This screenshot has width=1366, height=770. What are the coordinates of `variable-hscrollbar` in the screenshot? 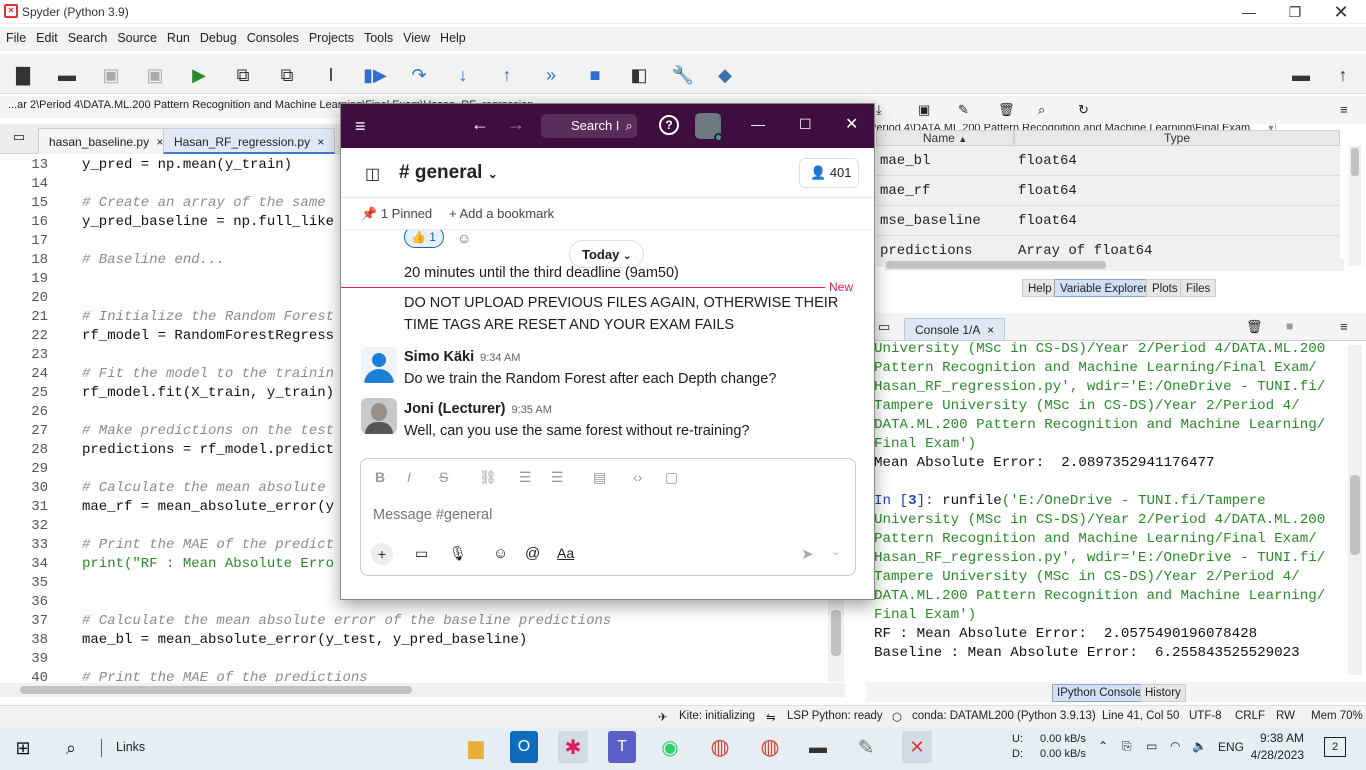 It's located at (1114, 265).